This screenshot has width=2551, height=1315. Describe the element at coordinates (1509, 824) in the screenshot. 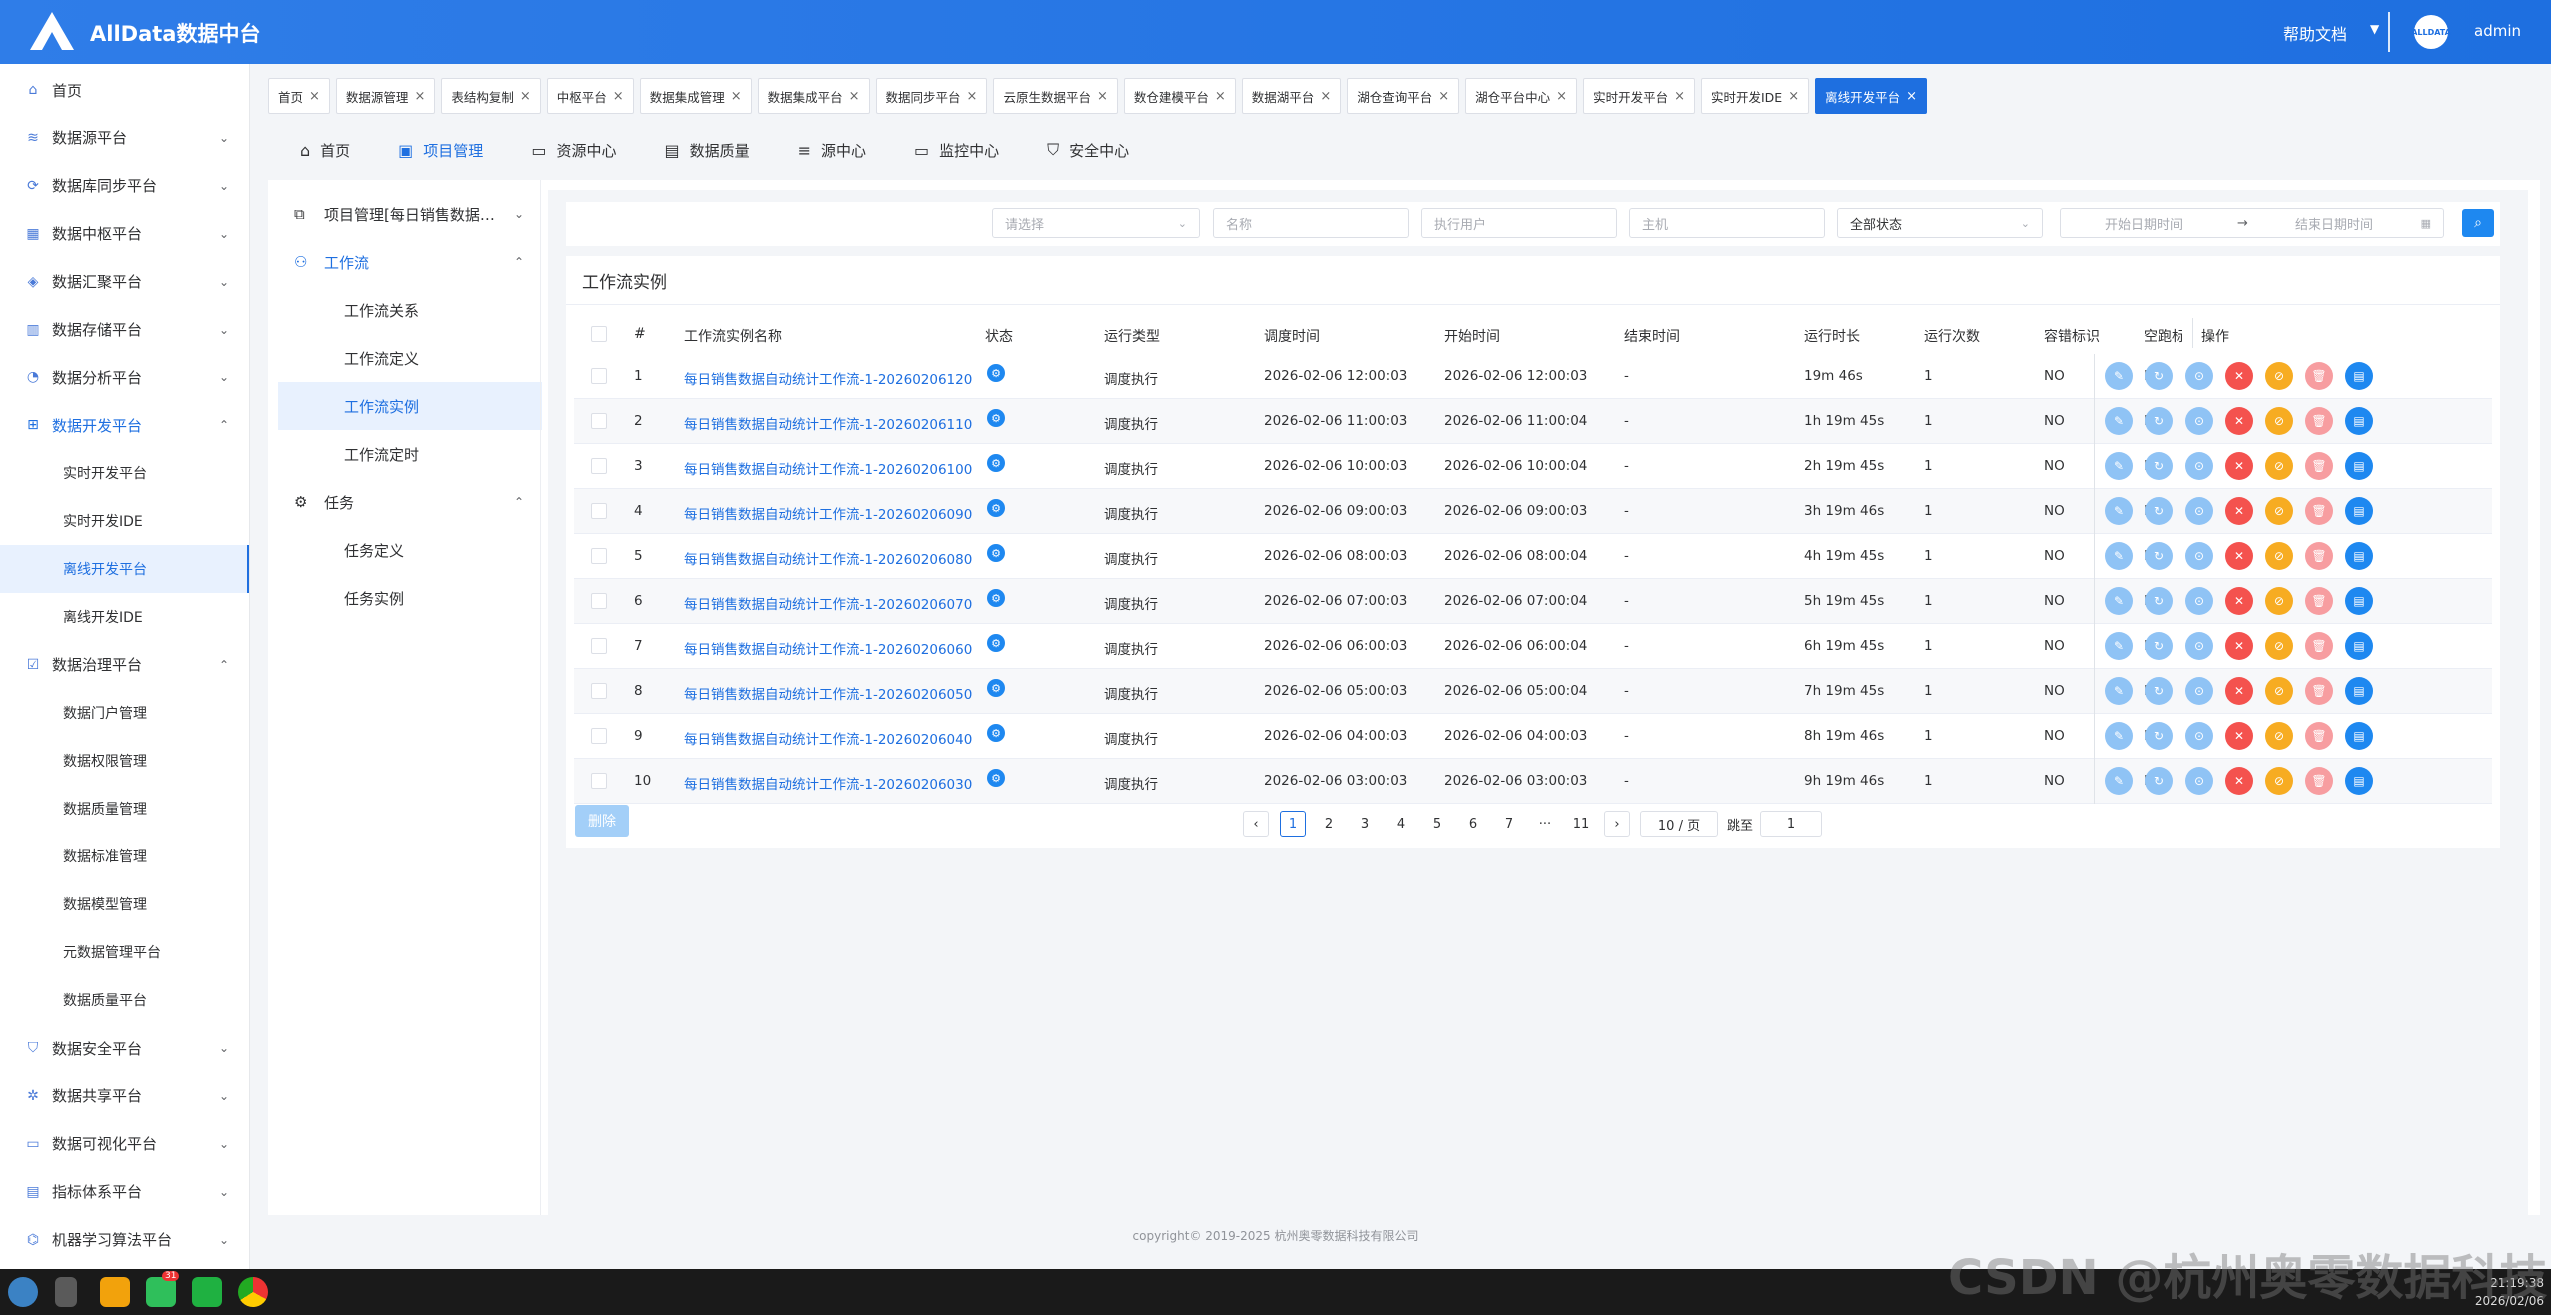

I see `page-number: 7` at that location.